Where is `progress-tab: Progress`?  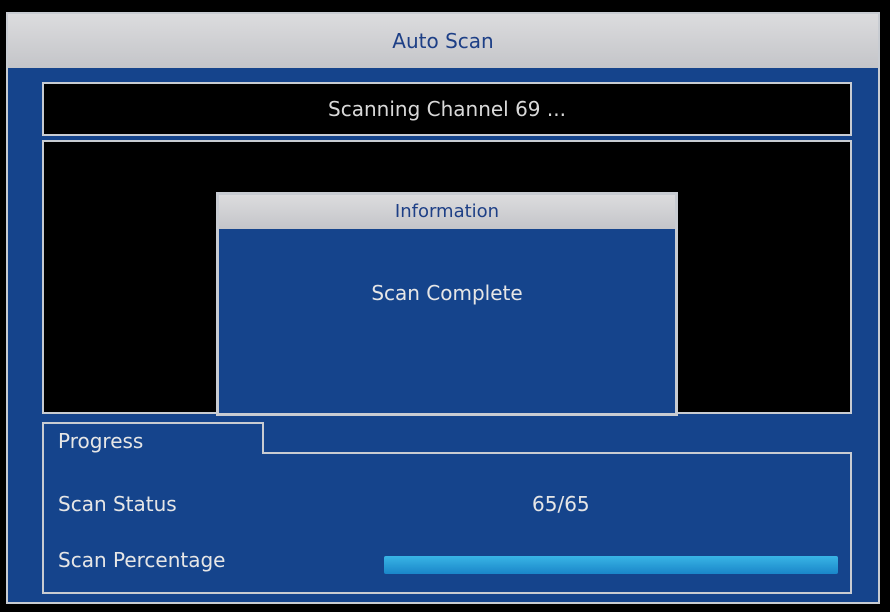 progress-tab: Progress is located at coordinates (153, 438).